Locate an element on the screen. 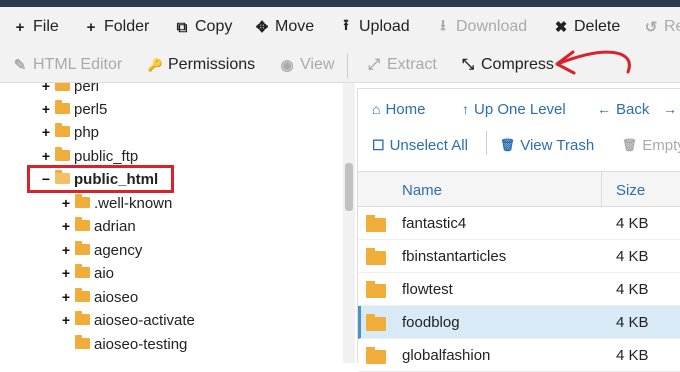 The height and width of the screenshot is (372, 680). up-one-level-button: ↑ Up One Level is located at coordinates (514, 109).